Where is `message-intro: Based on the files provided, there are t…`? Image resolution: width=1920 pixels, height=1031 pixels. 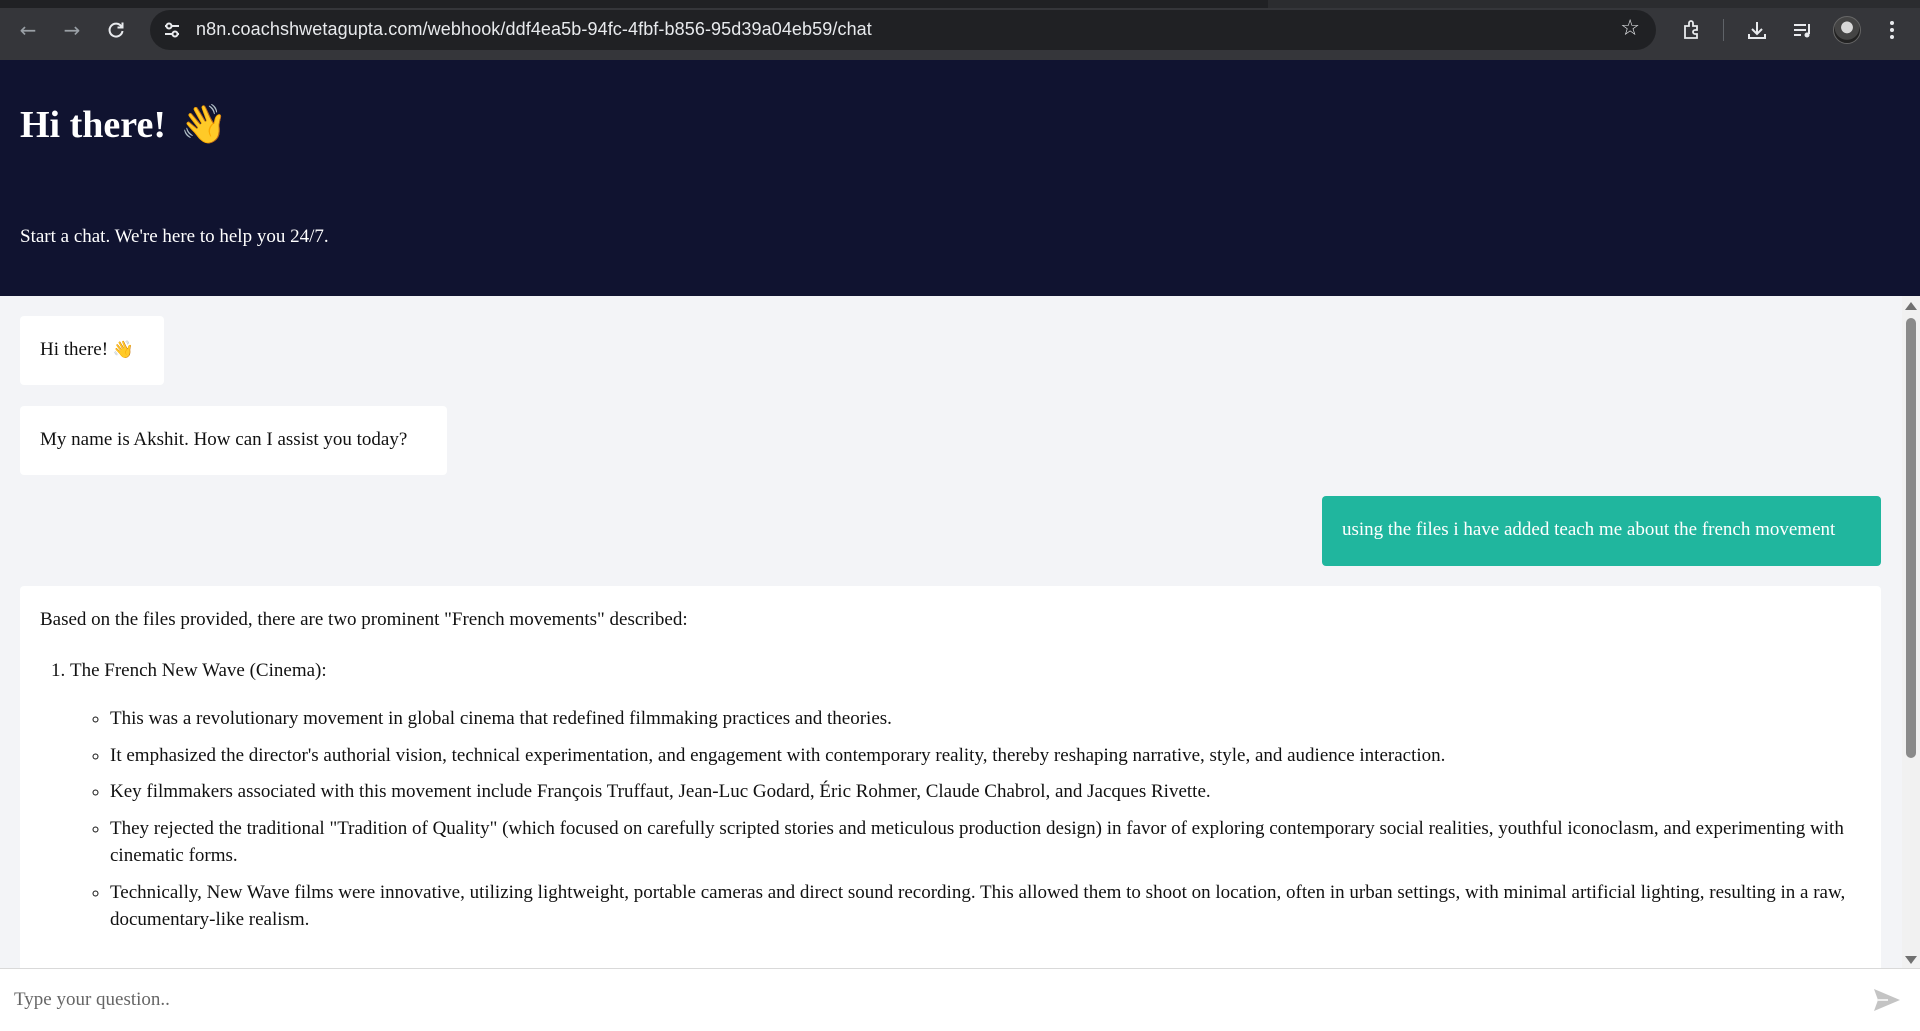
message-intro: Based on the files provided, there are t… is located at coordinates (364, 619).